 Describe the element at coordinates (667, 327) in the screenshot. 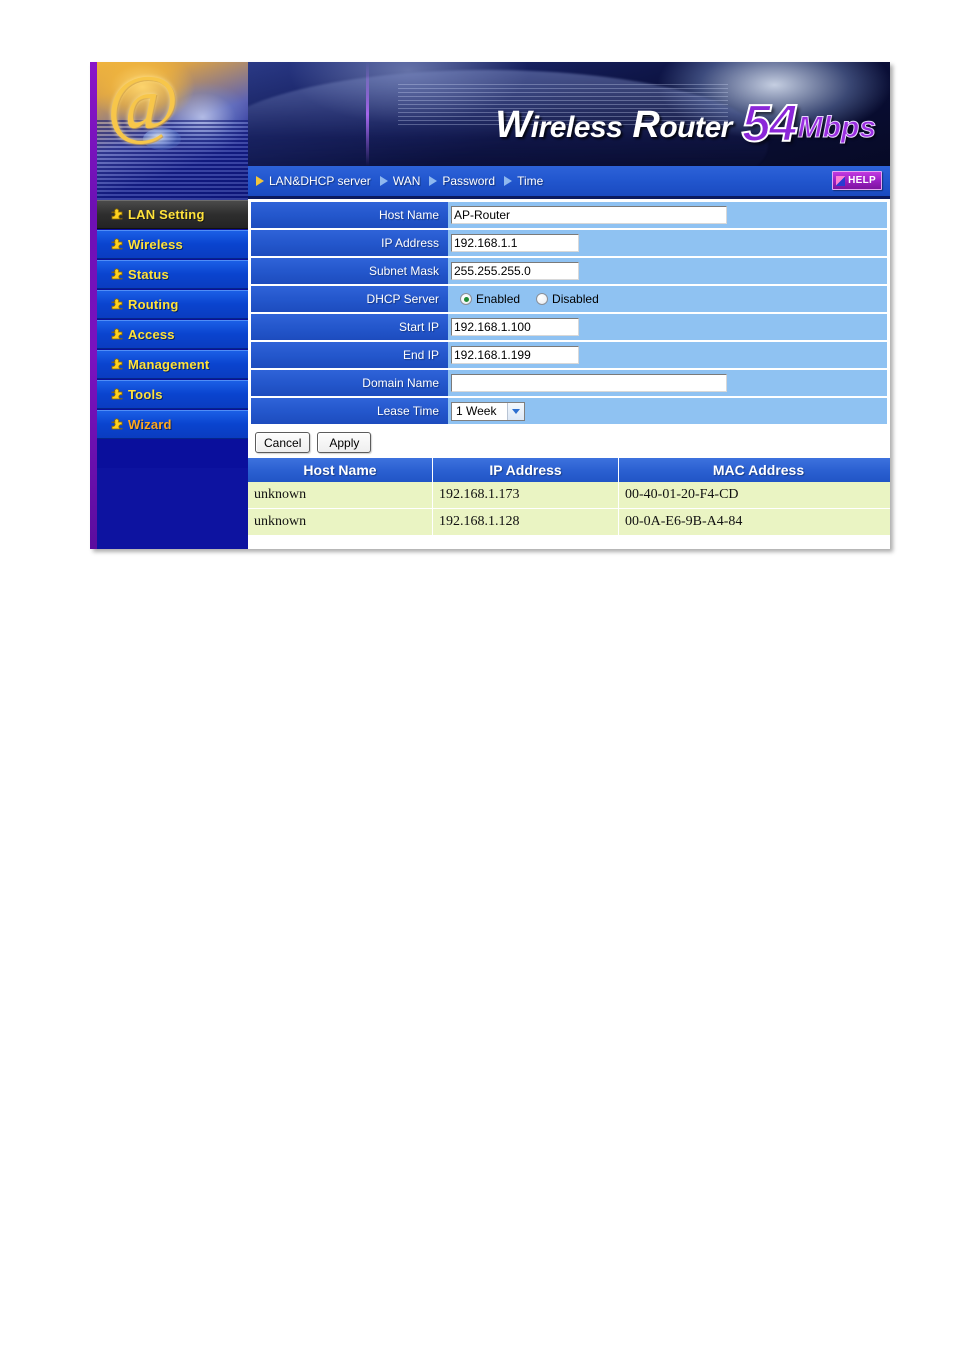

I see `start-ip-value-cell` at that location.